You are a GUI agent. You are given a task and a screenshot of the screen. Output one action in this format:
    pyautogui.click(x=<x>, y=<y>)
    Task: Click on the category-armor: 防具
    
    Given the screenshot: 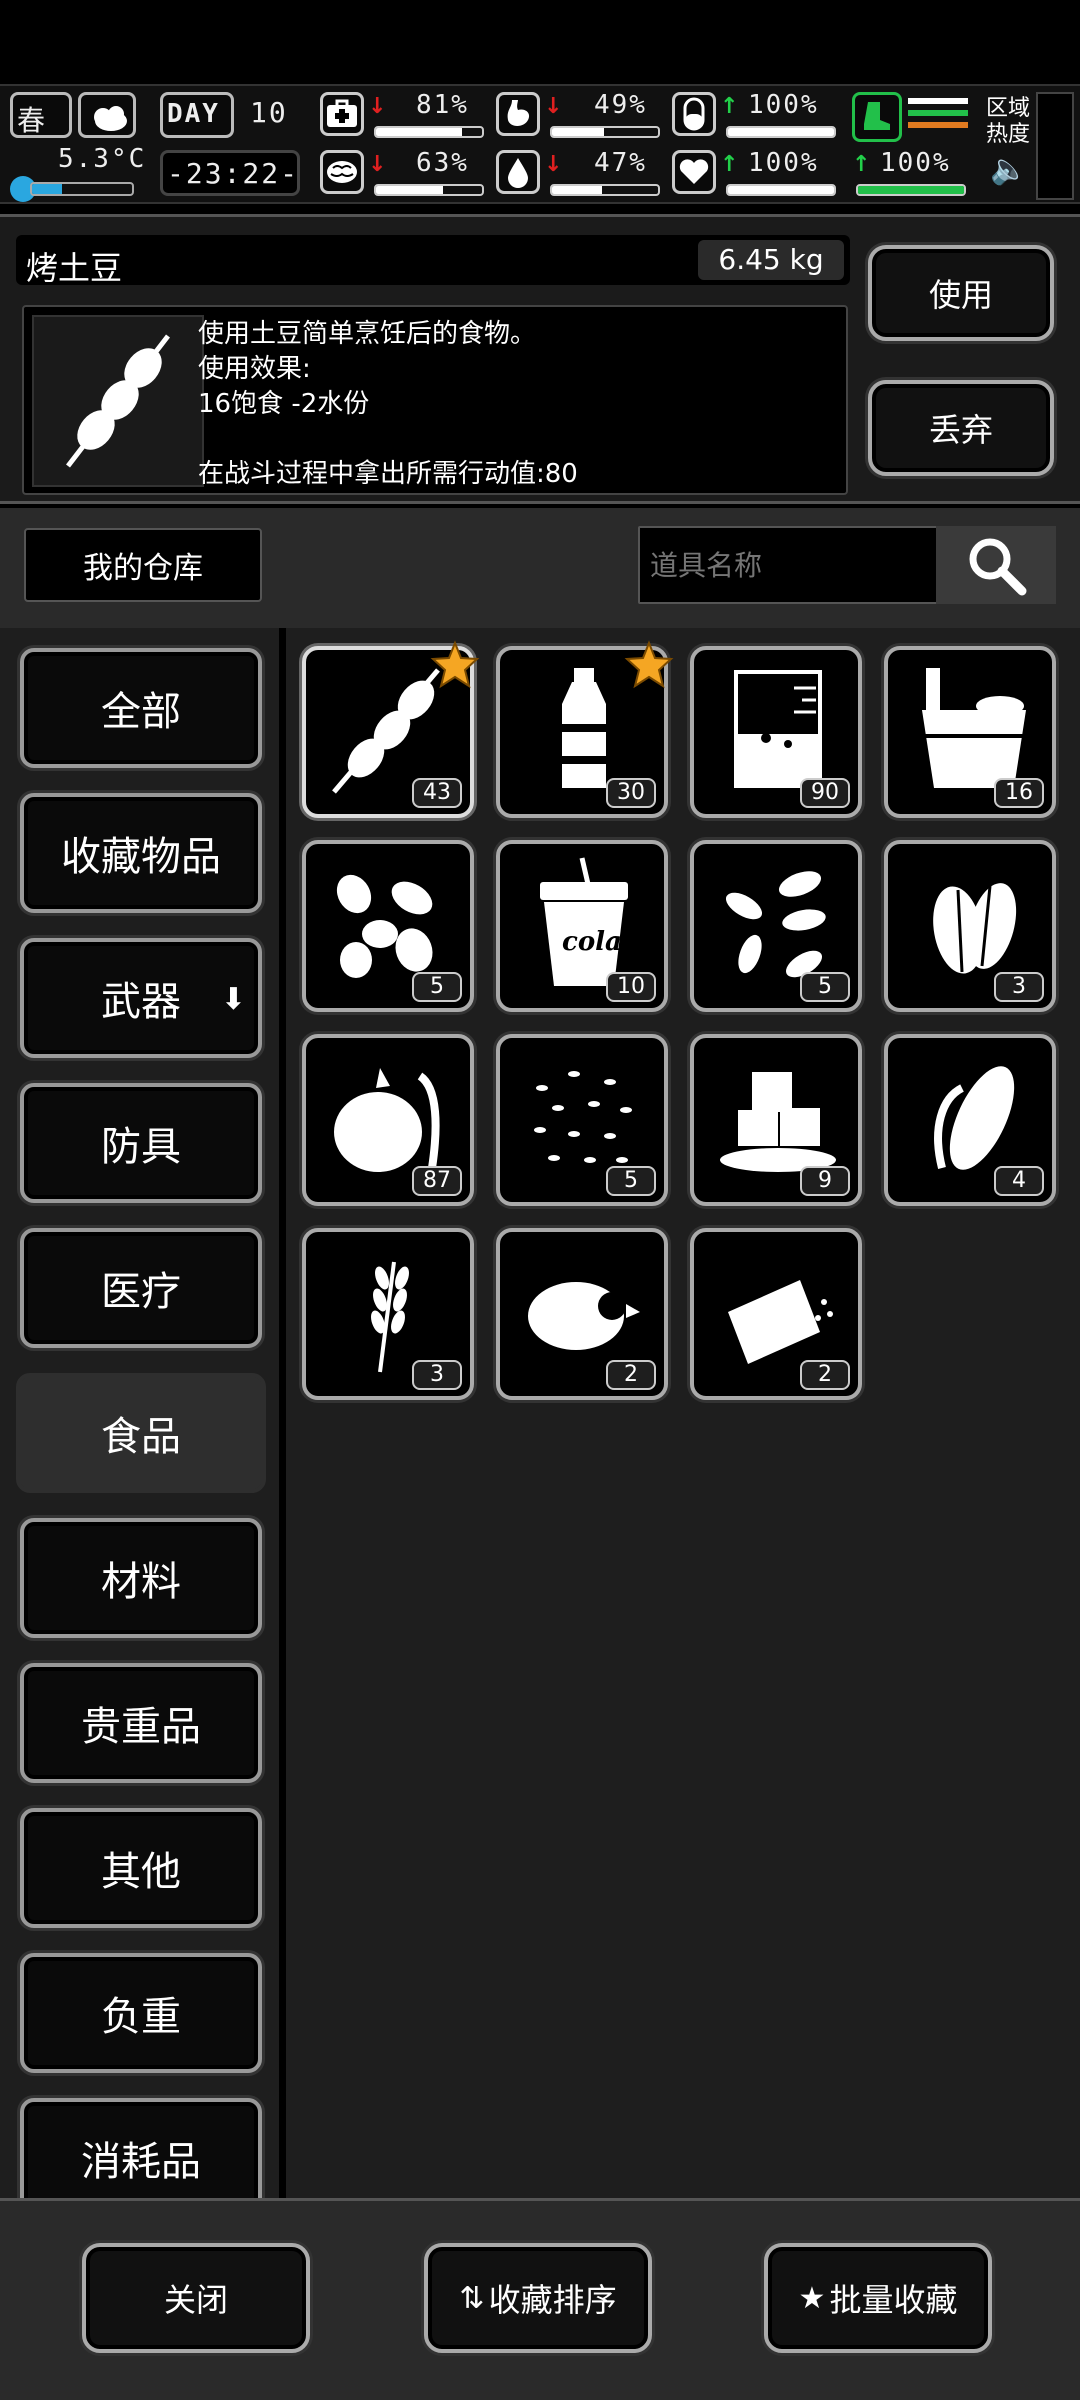 What is the action you would take?
    pyautogui.click(x=141, y=1143)
    